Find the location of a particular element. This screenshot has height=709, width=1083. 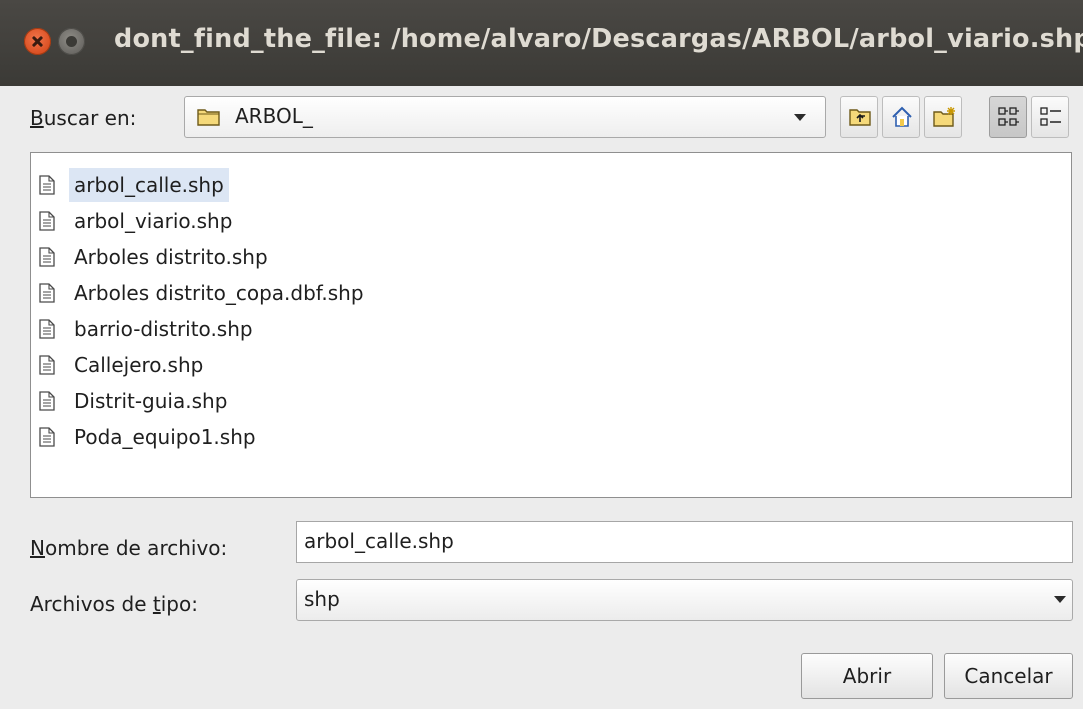

open-button: Abrir is located at coordinates (867, 676).